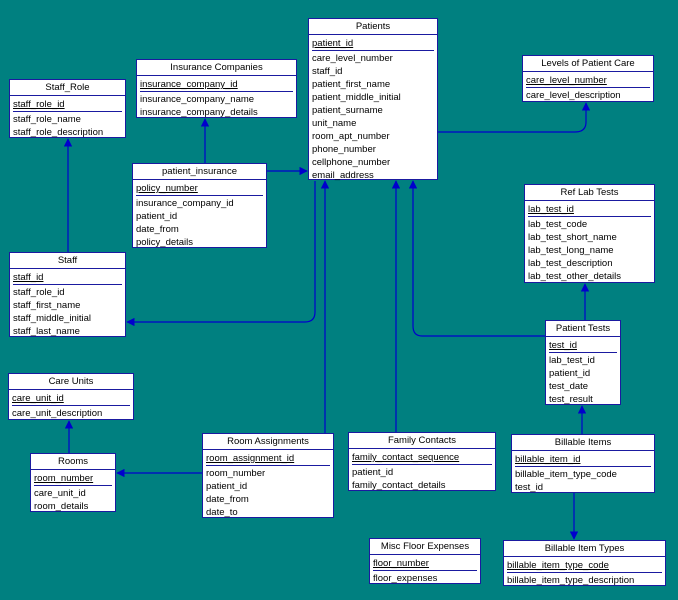 The width and height of the screenshot is (678, 600). What do you see at coordinates (584, 549) in the screenshot?
I see `entity-title: Billable Item Types` at bounding box center [584, 549].